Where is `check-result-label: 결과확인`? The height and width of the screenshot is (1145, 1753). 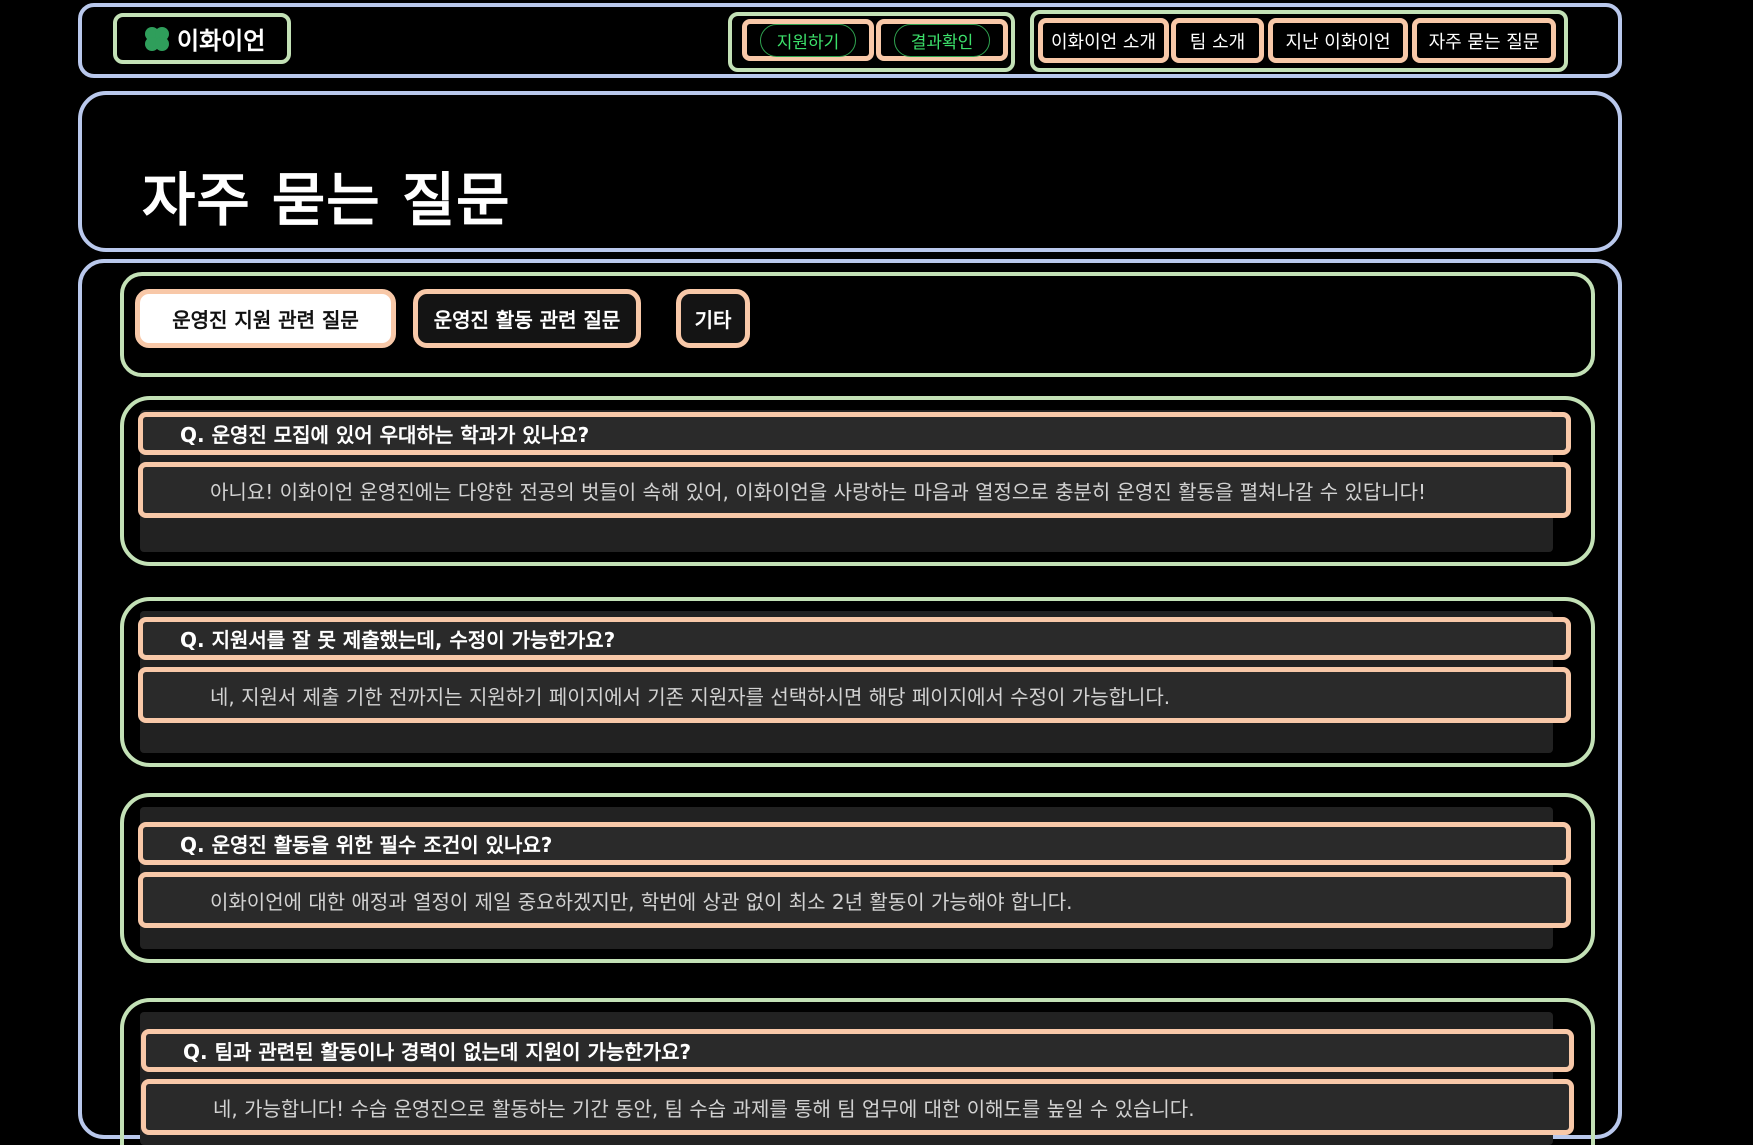 check-result-label: 결과확인 is located at coordinates (942, 40).